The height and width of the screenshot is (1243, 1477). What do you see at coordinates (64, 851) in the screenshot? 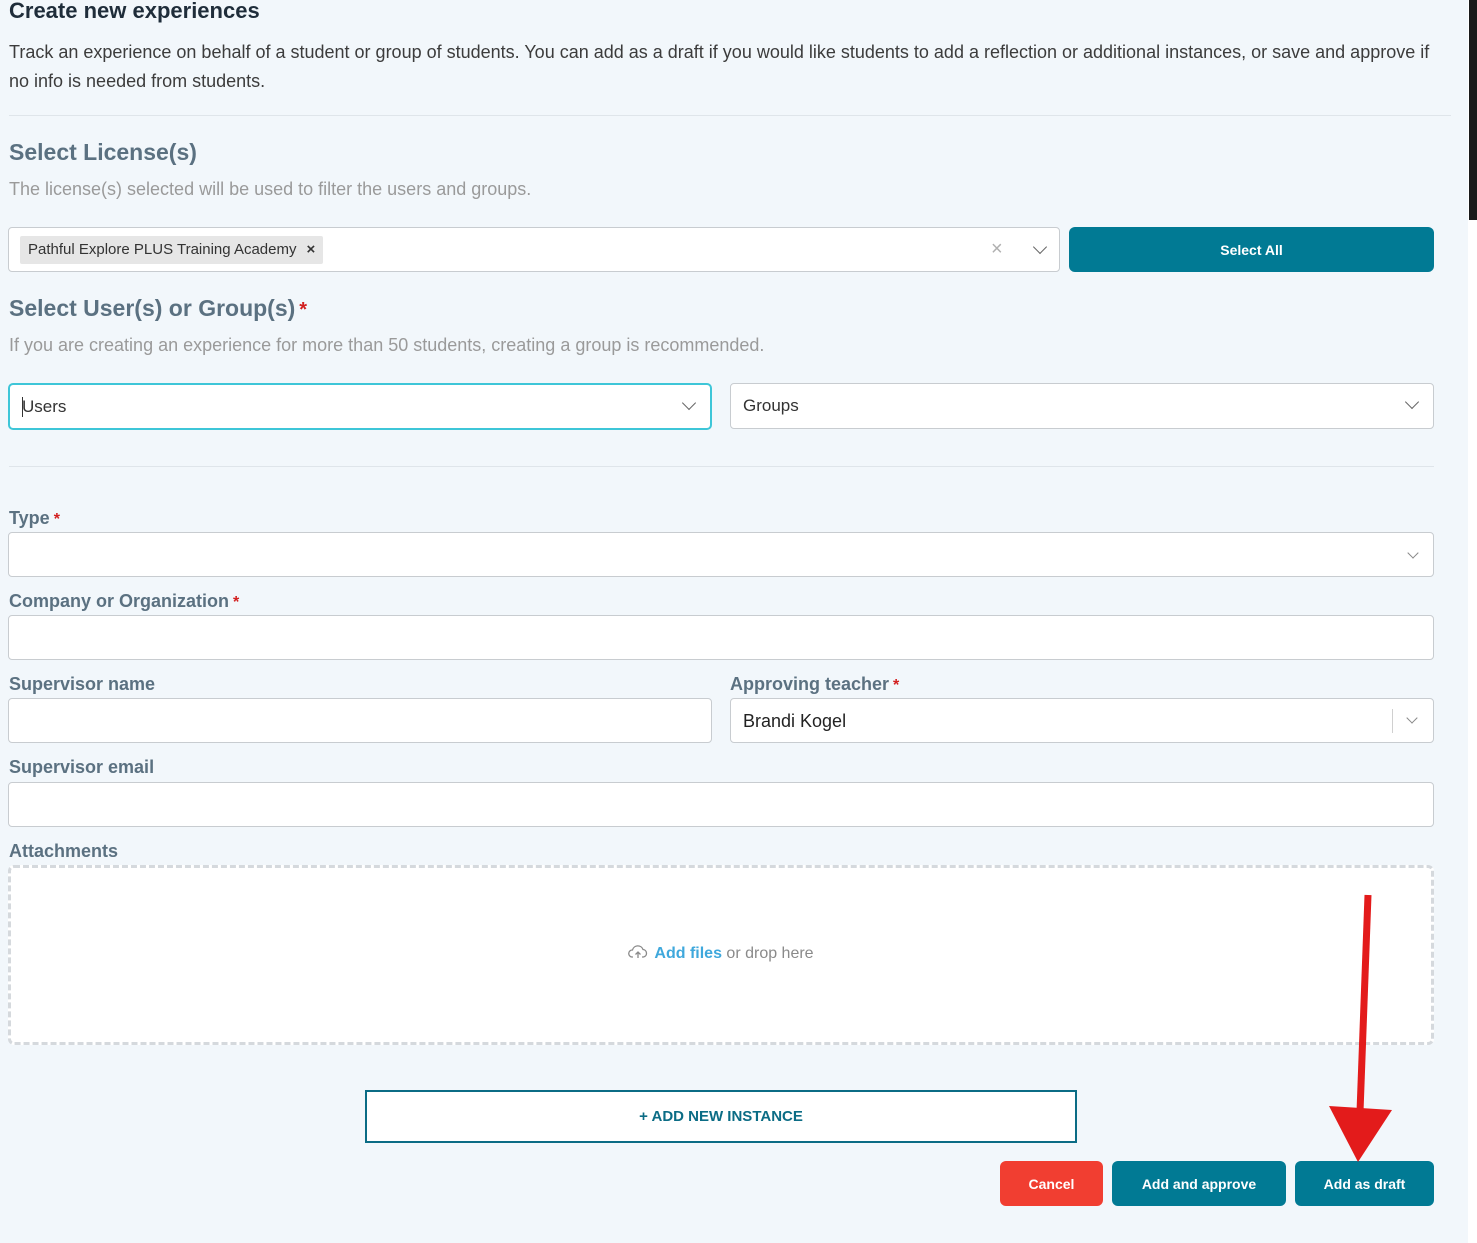
I see `attachments-label: Attachments` at bounding box center [64, 851].